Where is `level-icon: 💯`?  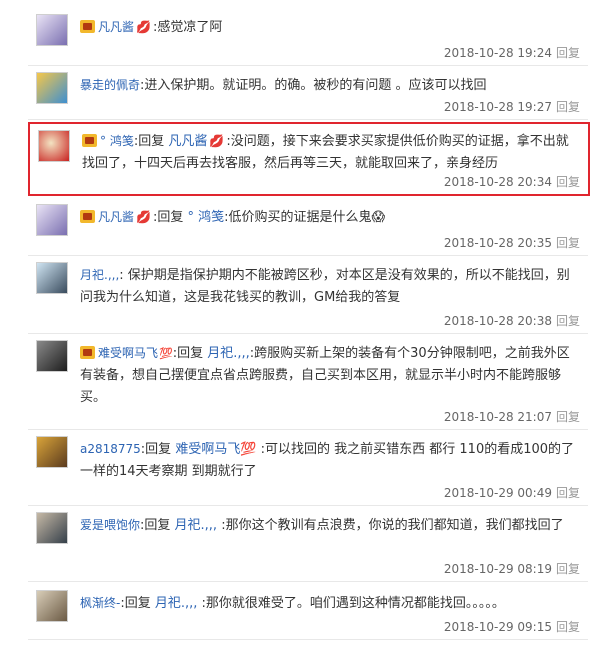
level-icon: 💯 is located at coordinates (166, 353).